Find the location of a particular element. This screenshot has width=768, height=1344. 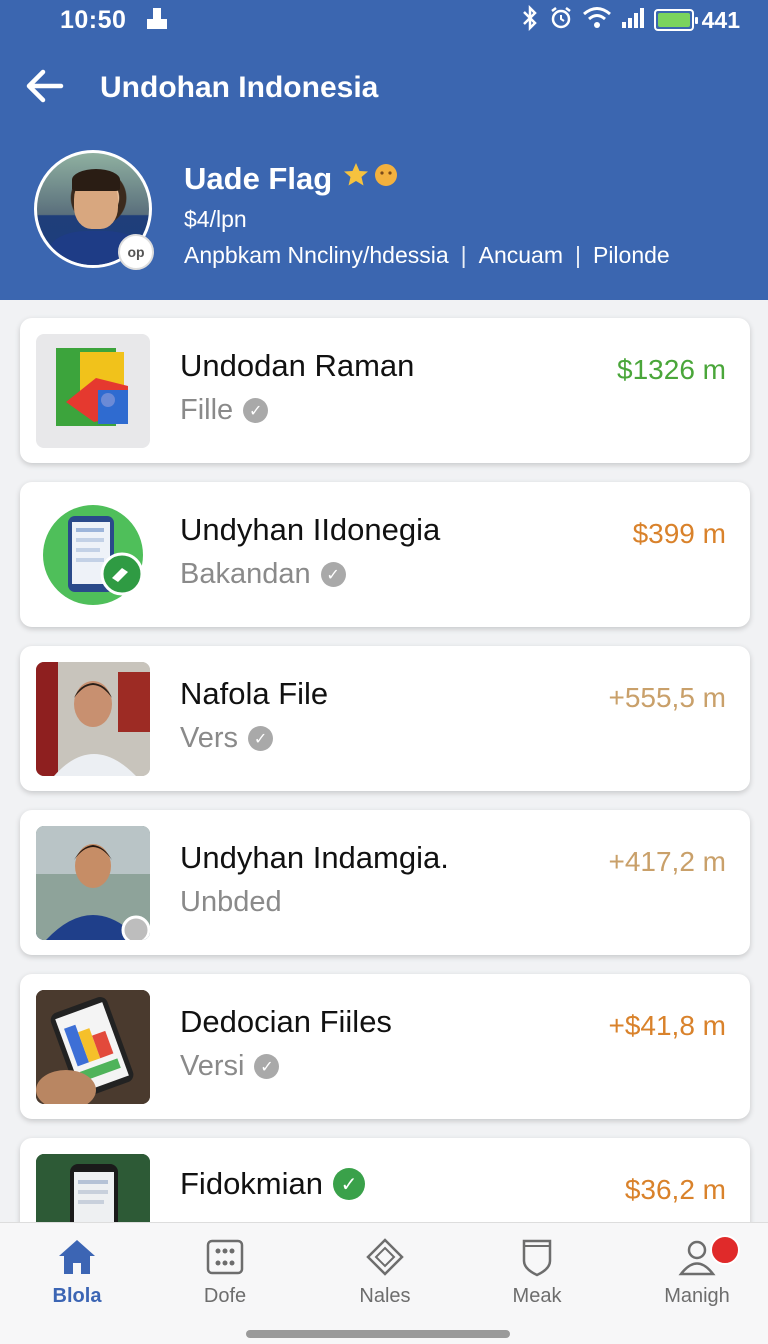

item-subtitle: Versi ✓ is located at coordinates (230, 1066).